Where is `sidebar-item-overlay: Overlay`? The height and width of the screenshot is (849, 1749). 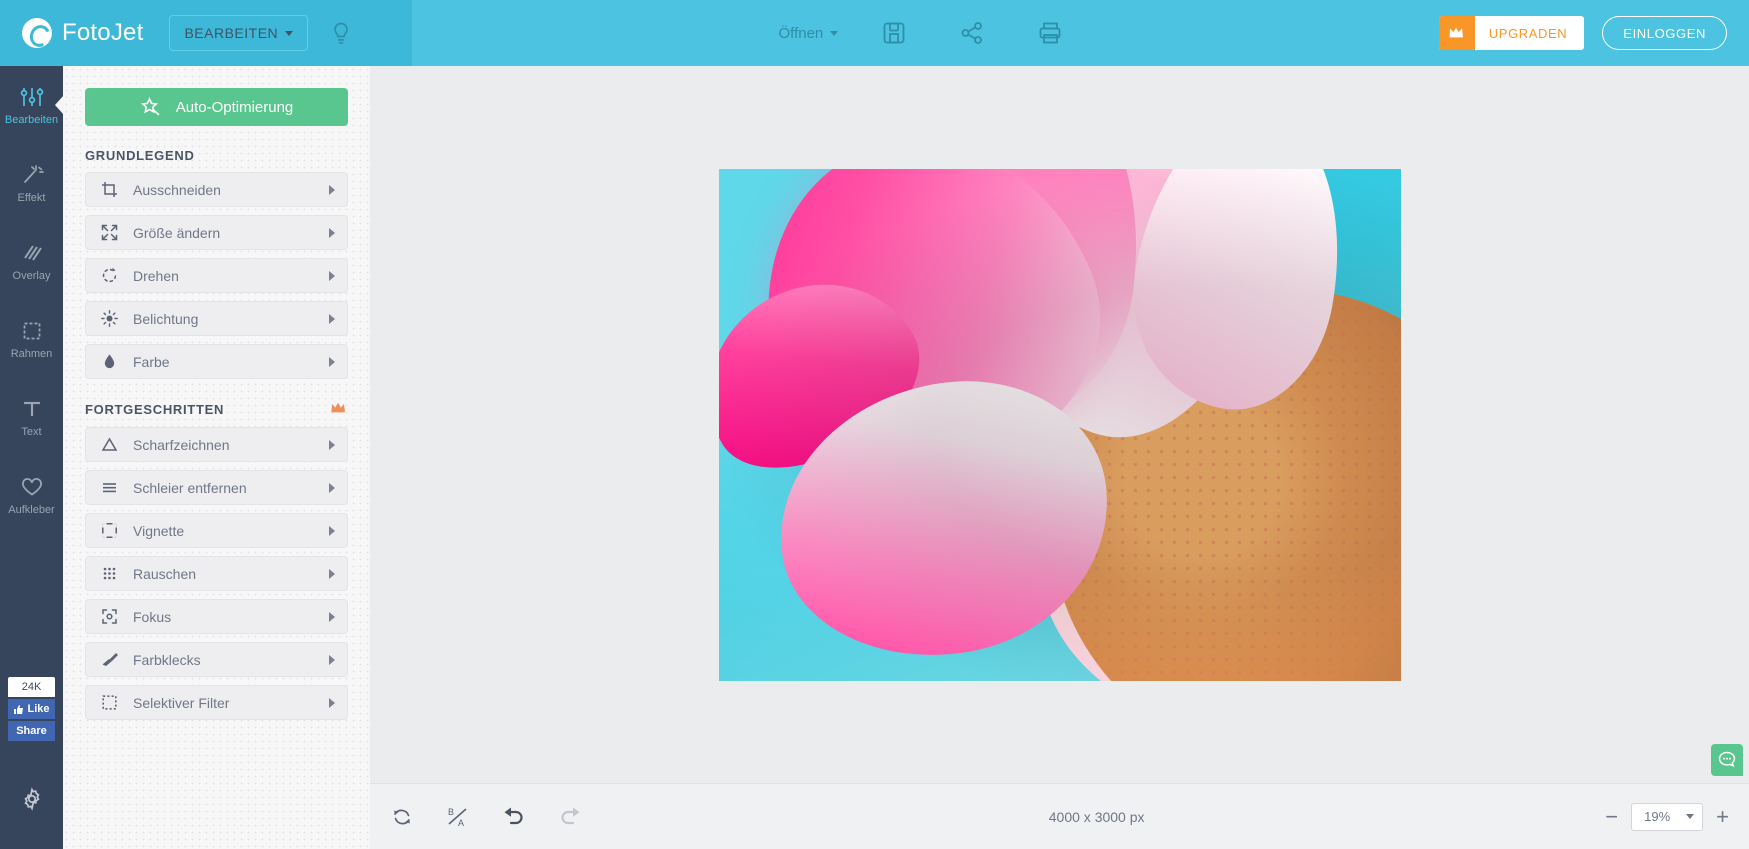
sidebar-item-overlay: Overlay is located at coordinates (31, 261).